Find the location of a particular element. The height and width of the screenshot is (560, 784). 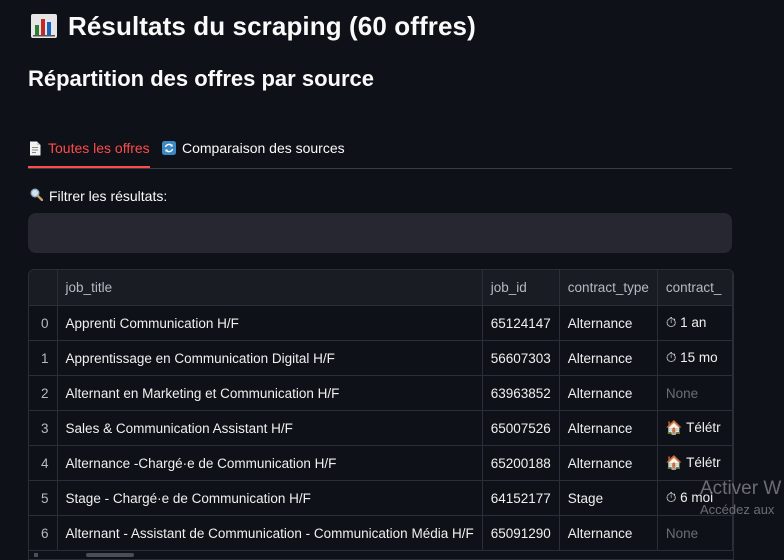

tab-source-comparison-label: Comparaison des sources is located at coordinates (263, 148).